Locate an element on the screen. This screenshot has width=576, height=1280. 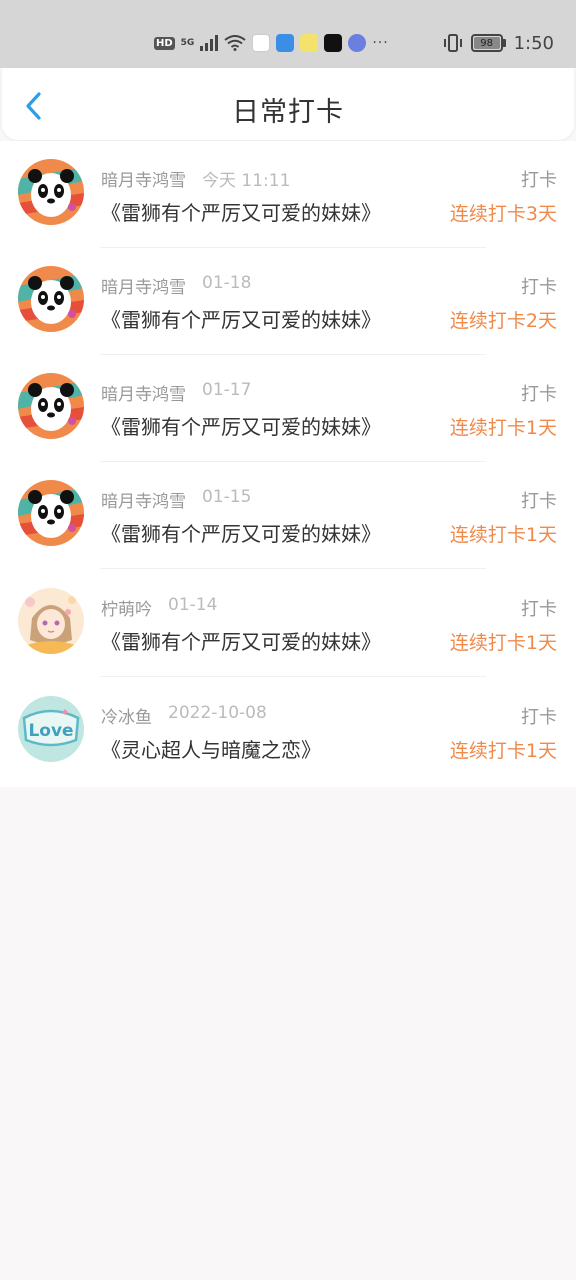
list-item: 暗月寺鸿雪 01-18 《雷狮有个严厉又可爱的妹妹》 打卡 连续打卡2天 is located at coordinates (288, 301).